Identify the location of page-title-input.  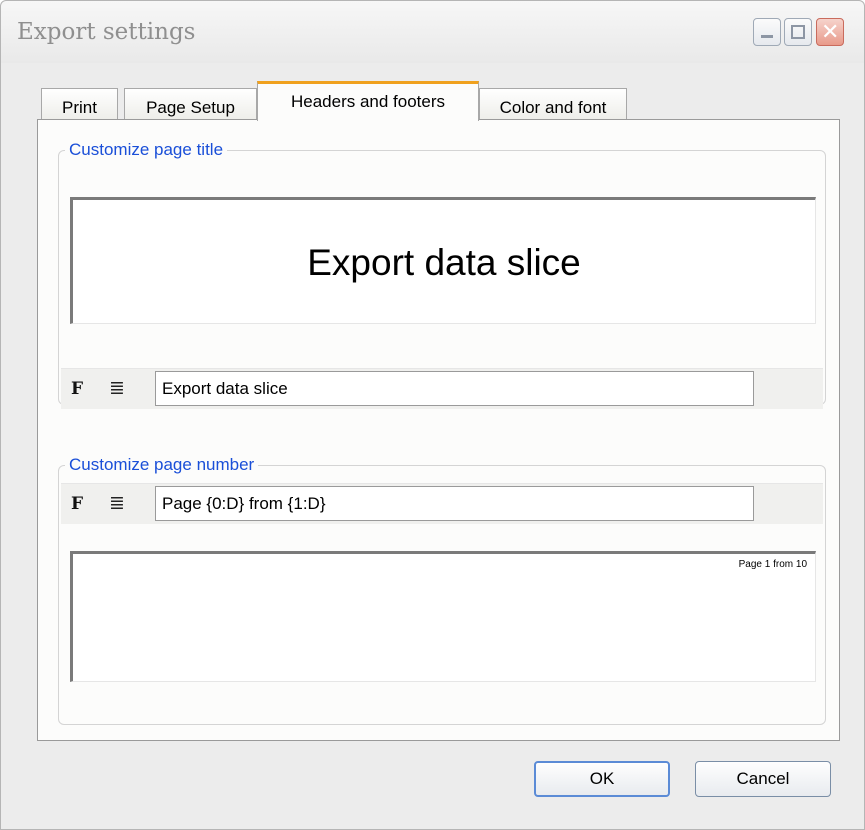
(454, 388).